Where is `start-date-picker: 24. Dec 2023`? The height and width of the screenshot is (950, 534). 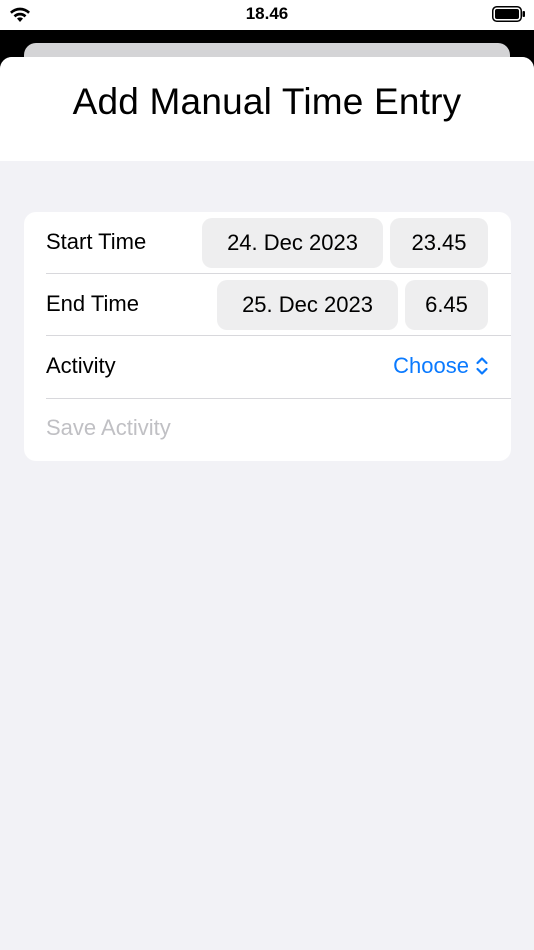 start-date-picker: 24. Dec 2023 is located at coordinates (292, 243).